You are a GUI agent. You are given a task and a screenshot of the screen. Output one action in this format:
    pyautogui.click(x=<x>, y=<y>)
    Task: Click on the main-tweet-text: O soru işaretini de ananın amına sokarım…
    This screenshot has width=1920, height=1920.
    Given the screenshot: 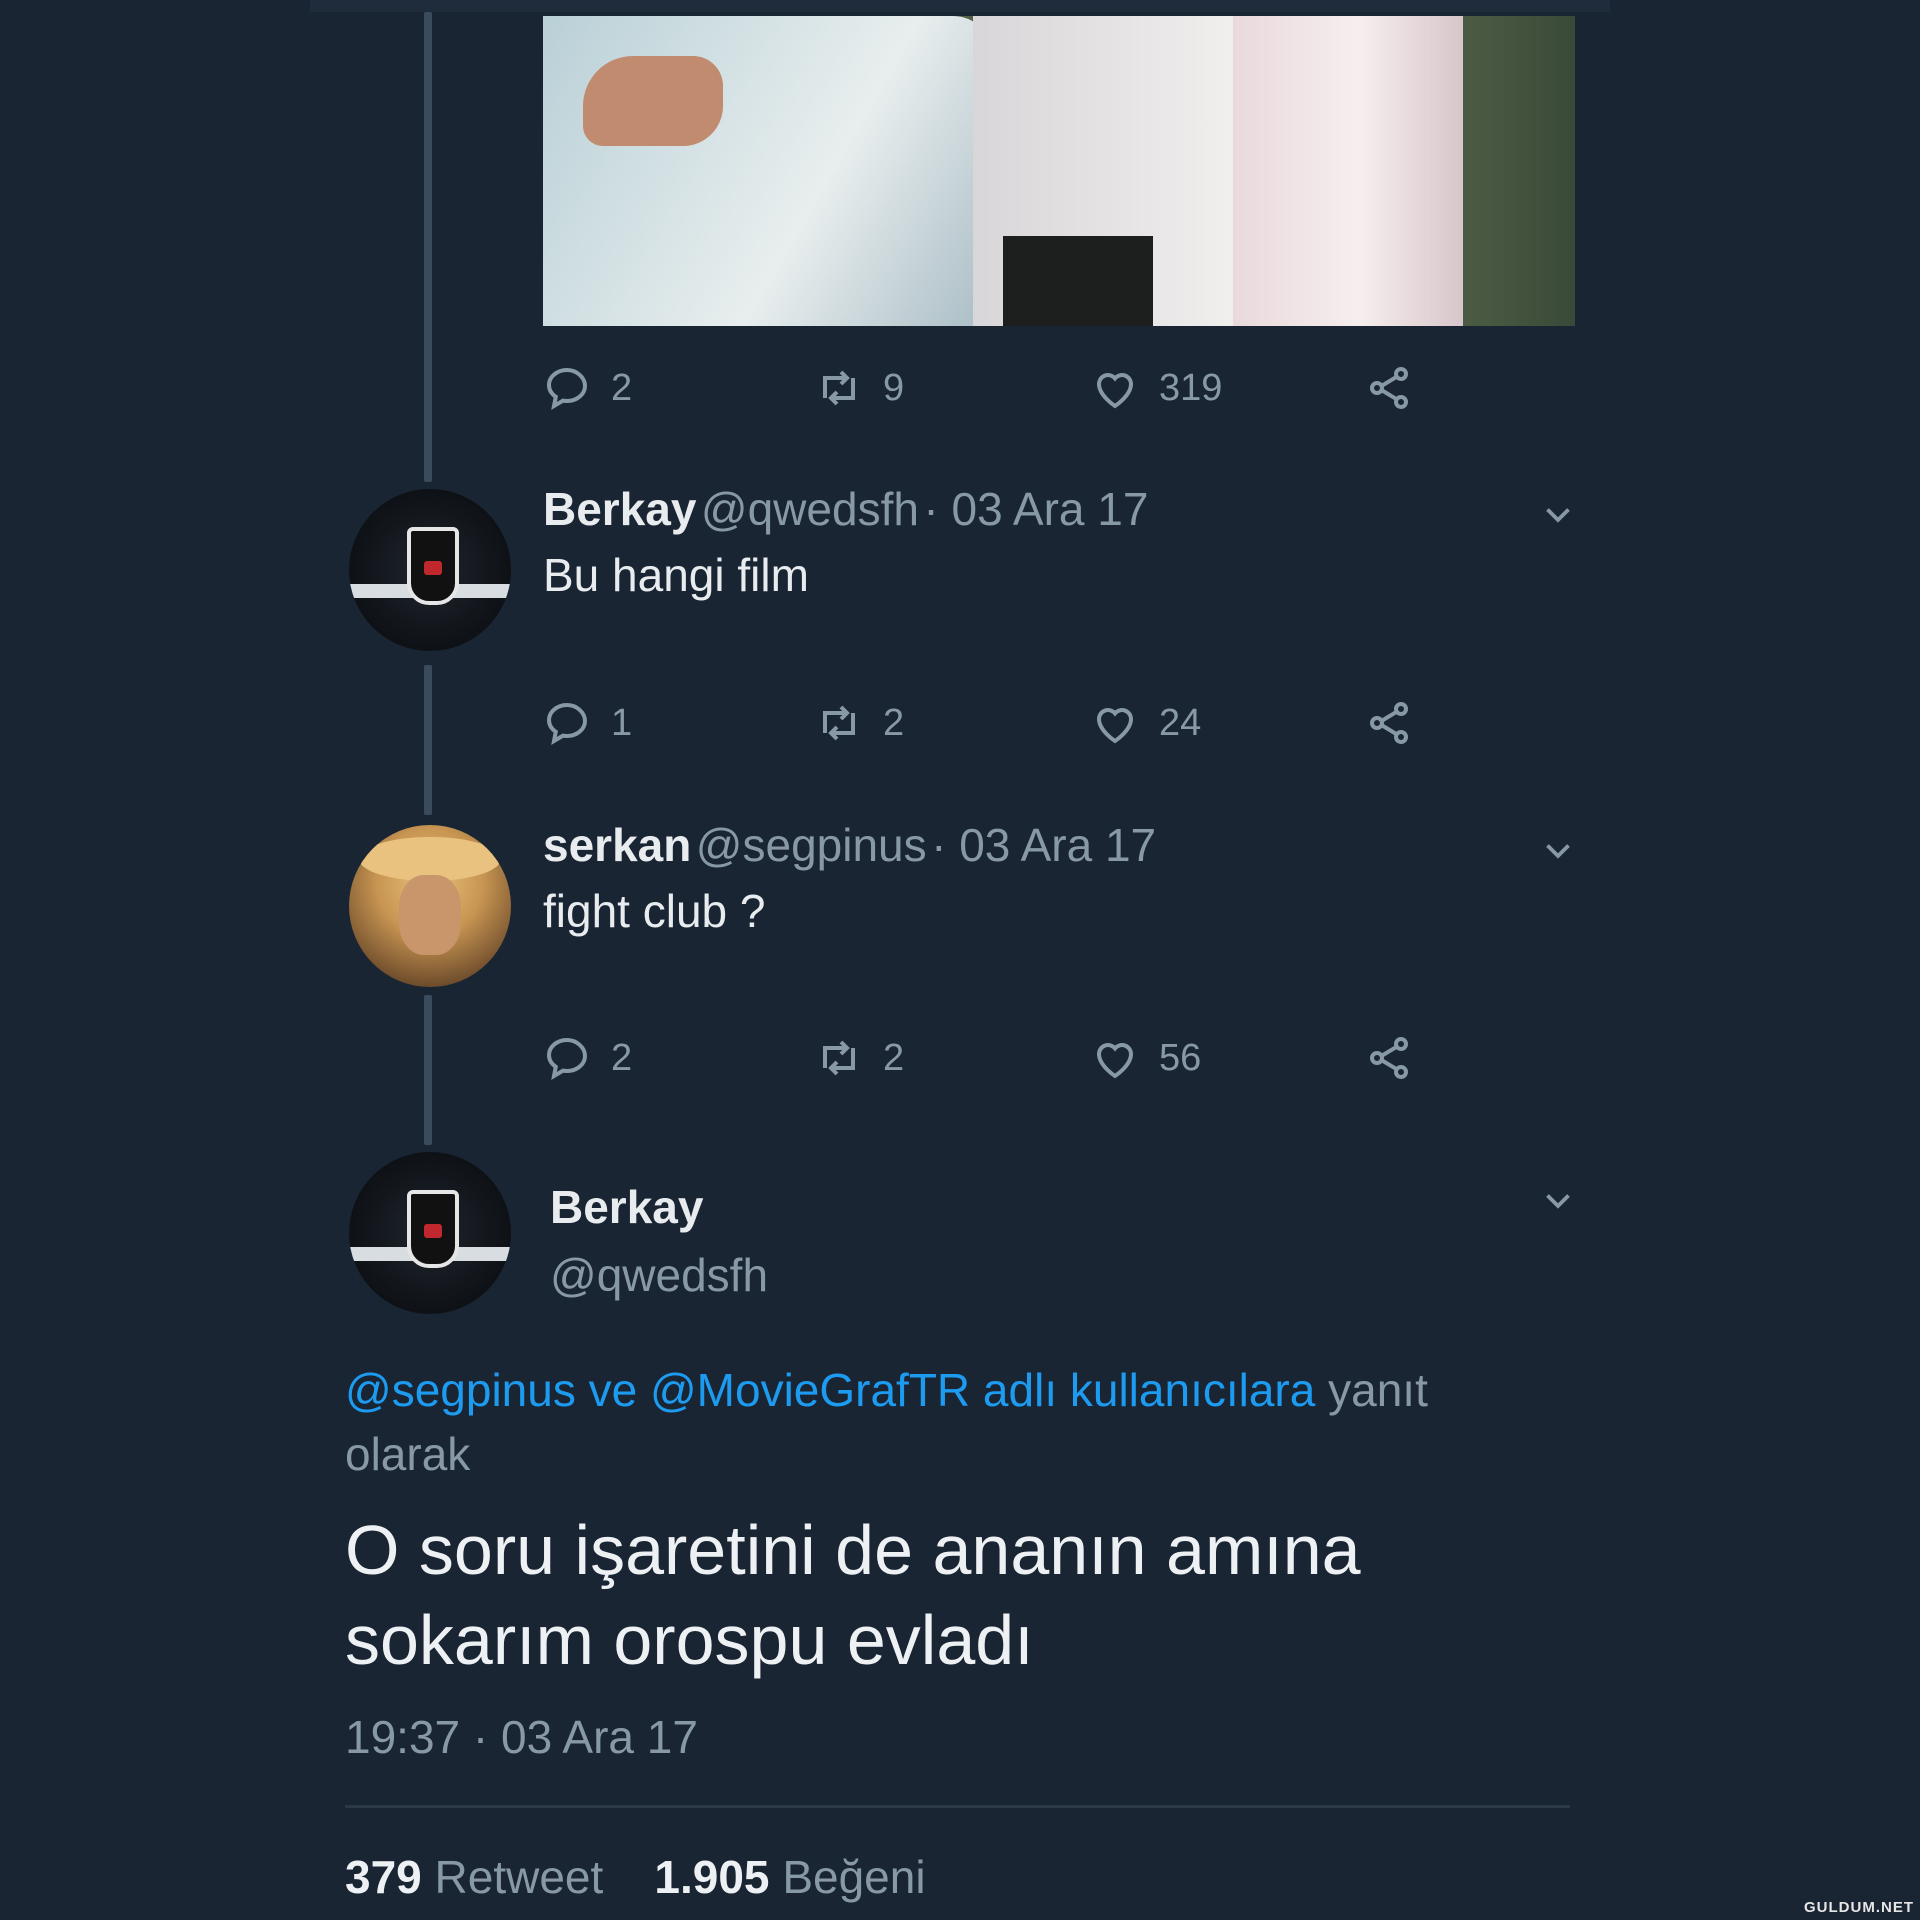 What is the action you would take?
    pyautogui.click(x=945, y=1595)
    